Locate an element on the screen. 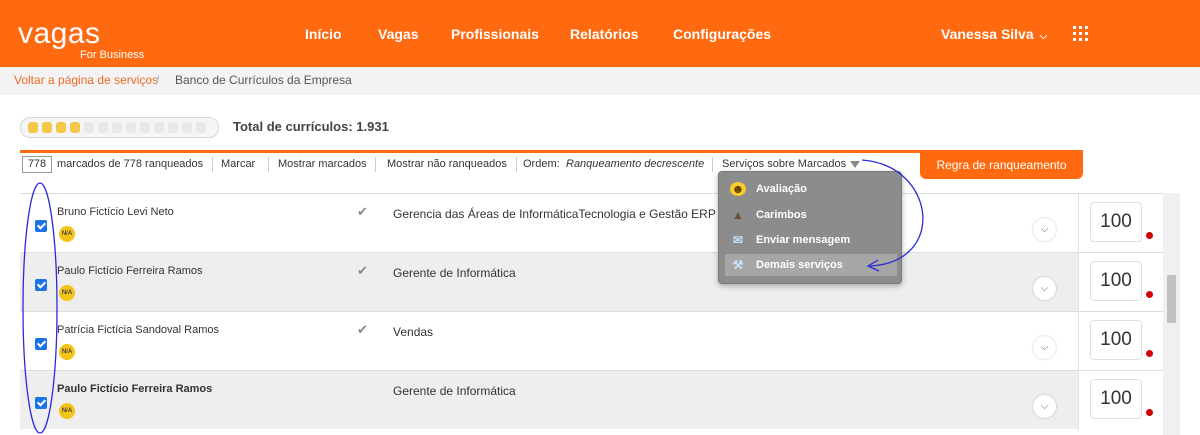  menu-item-enviar-mensagem: ✉ Enviar mensagem is located at coordinates (811, 240).